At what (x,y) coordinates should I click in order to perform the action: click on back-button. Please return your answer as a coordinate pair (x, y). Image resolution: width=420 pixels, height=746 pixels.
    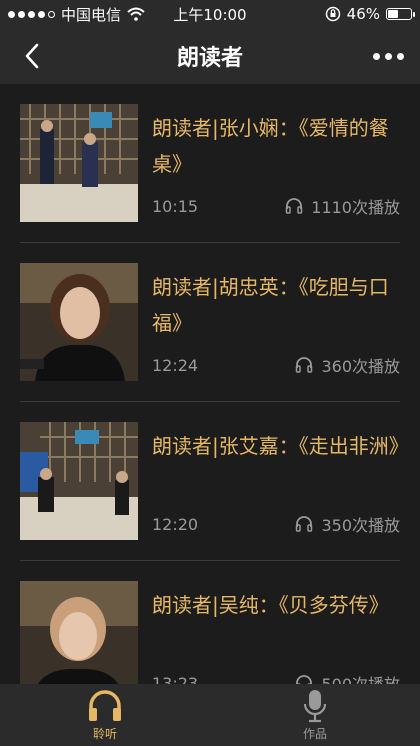
    Looking at the image, I should click on (32, 56).